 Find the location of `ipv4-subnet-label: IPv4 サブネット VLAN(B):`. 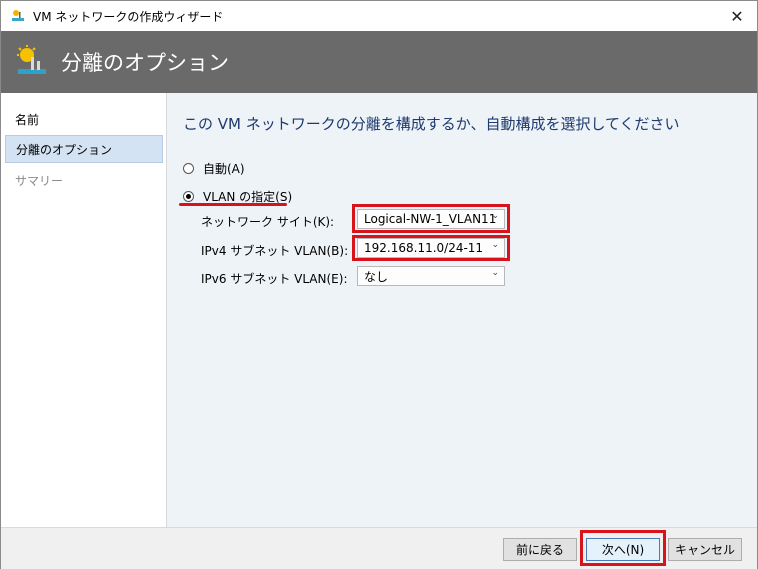

ipv4-subnet-label: IPv4 サブネット VLAN(B): is located at coordinates (275, 251).